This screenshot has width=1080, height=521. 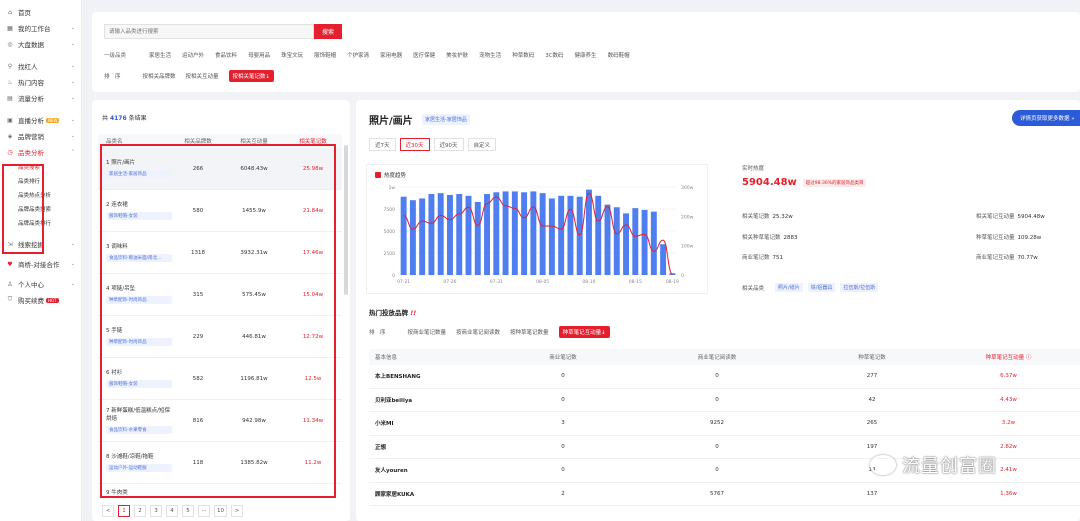 What do you see at coordinates (259, 55) in the screenshot?
I see `category-option: 母婴用品` at bounding box center [259, 55].